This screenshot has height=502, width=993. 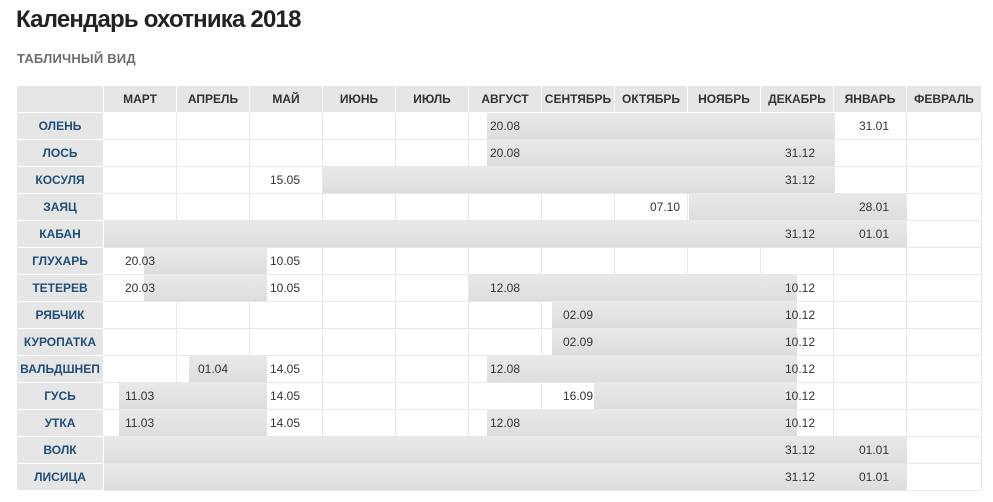 What do you see at coordinates (651, 99) in the screenshot?
I see `month-header: ОКТЯБРЬ` at bounding box center [651, 99].